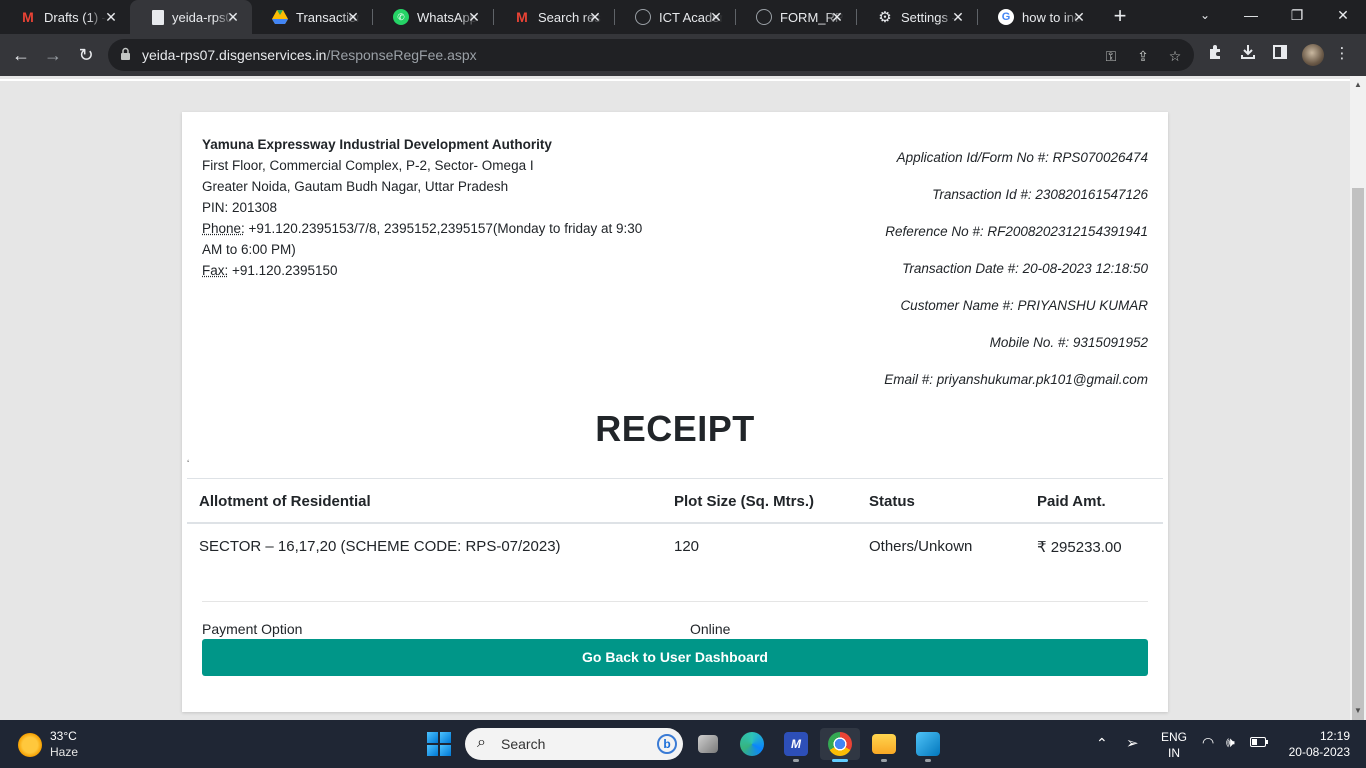  Describe the element at coordinates (744, 501) in the screenshot. I see `column-header-plot-size: Plot Size (Sq. Mtrs.)` at that location.